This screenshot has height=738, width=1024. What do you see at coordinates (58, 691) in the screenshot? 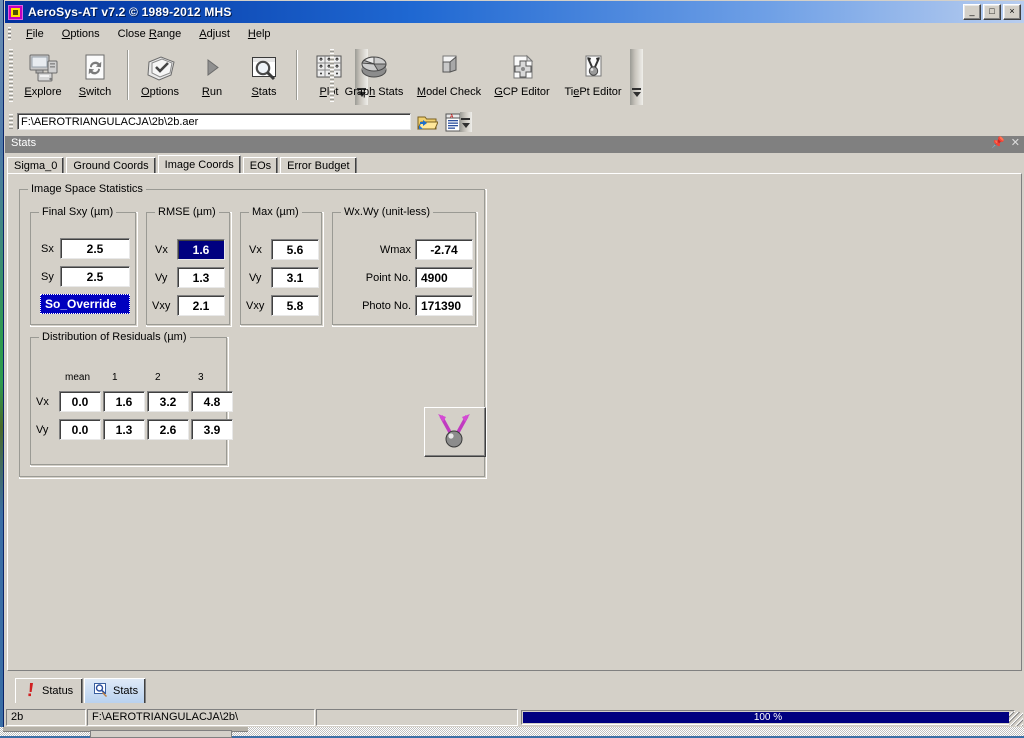
I see `bottom-tab-label-status: Status` at bounding box center [58, 691].